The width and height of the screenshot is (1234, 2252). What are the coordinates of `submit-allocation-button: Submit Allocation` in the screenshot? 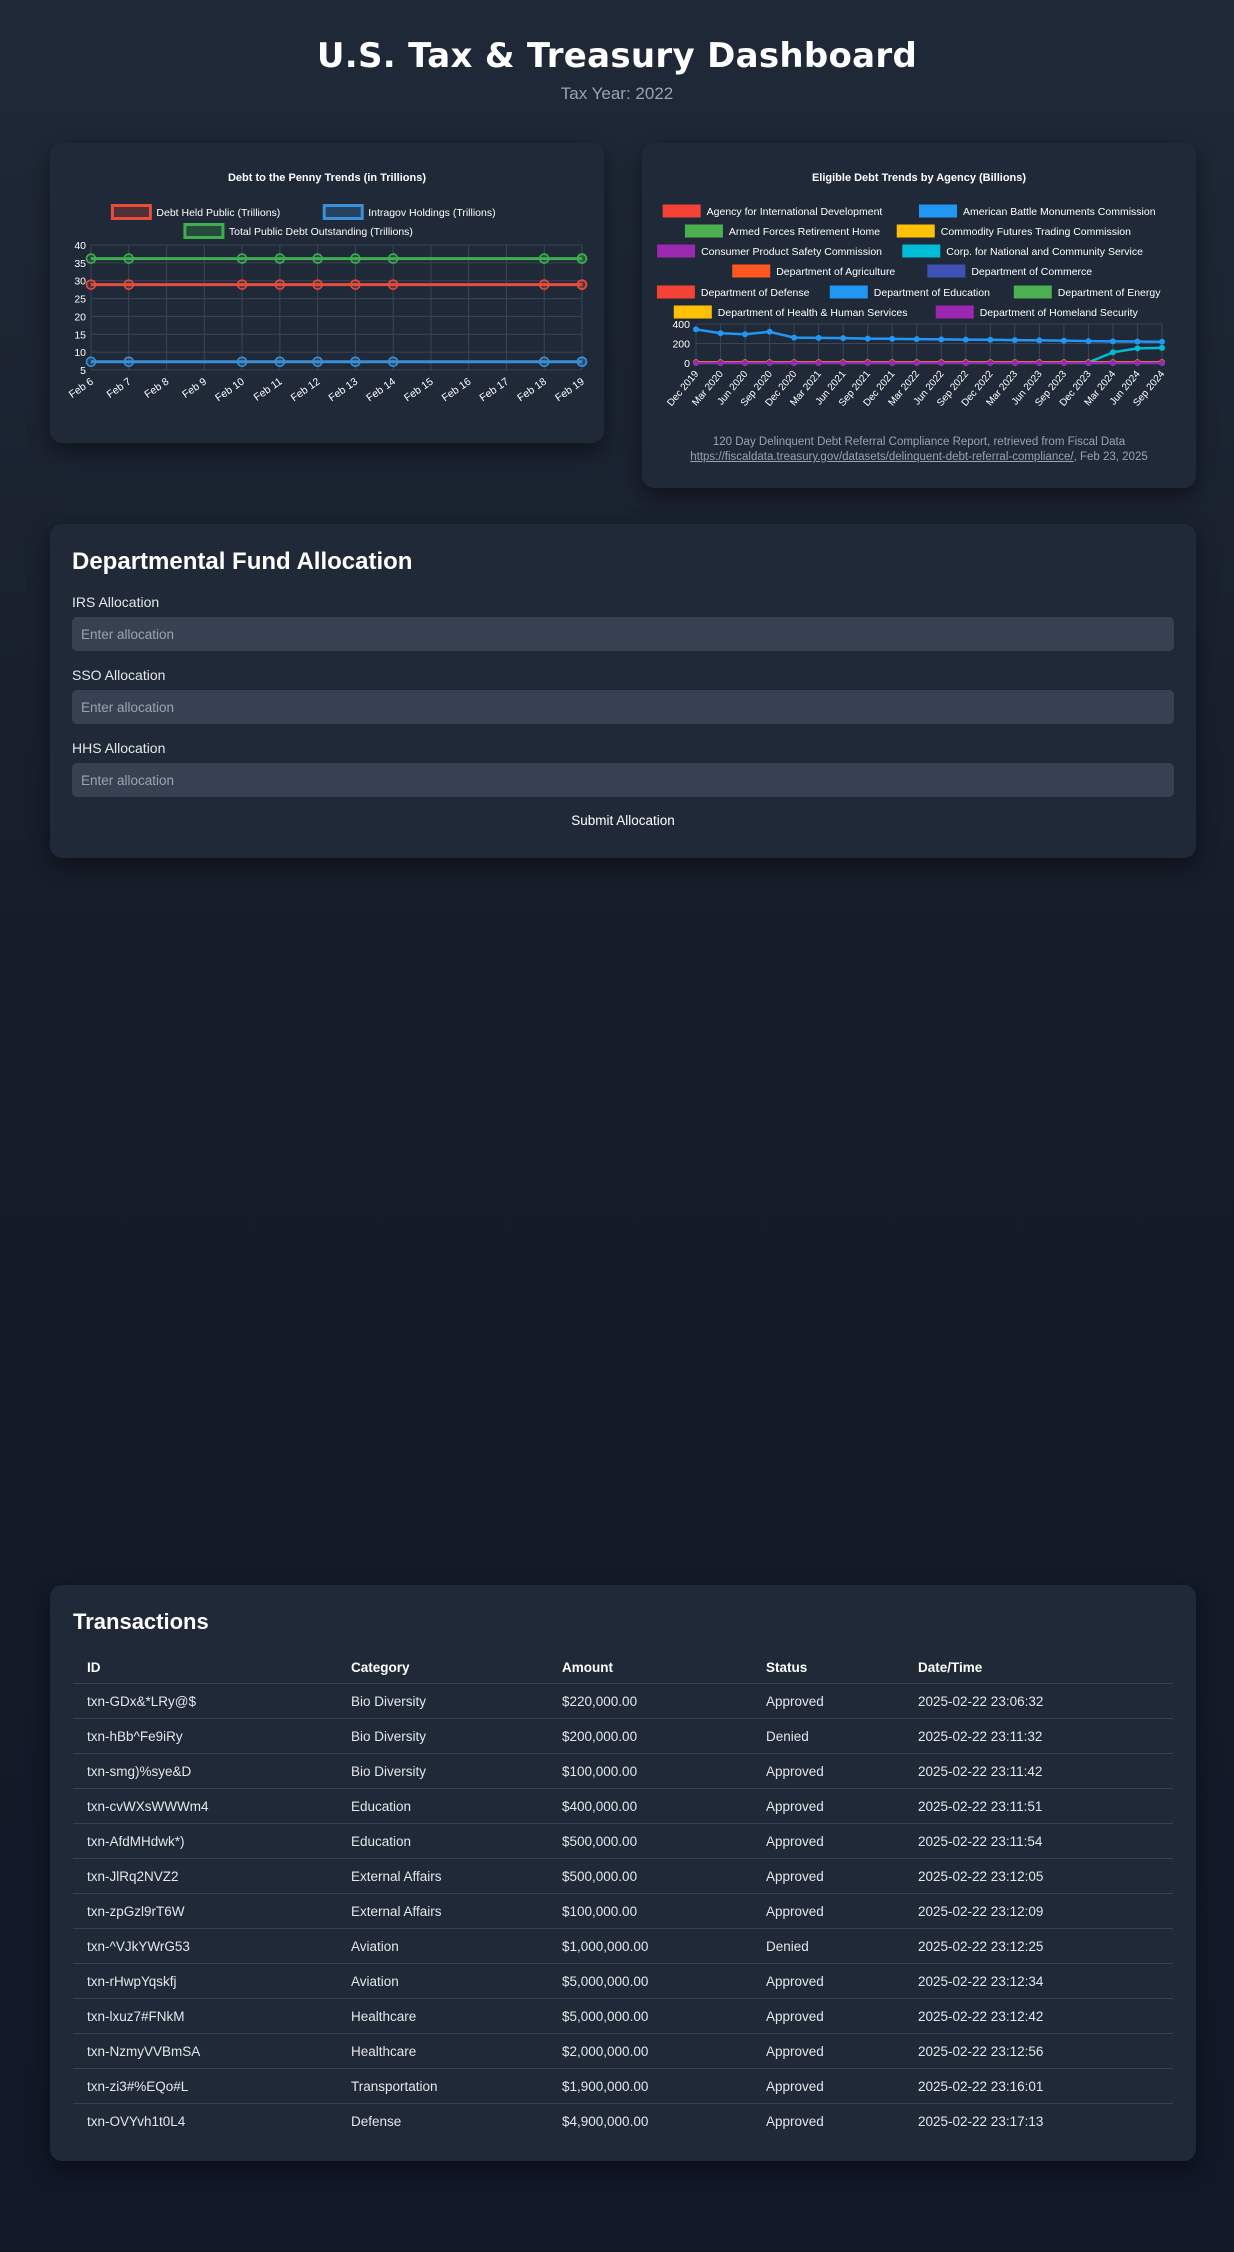 It's located at (623, 820).